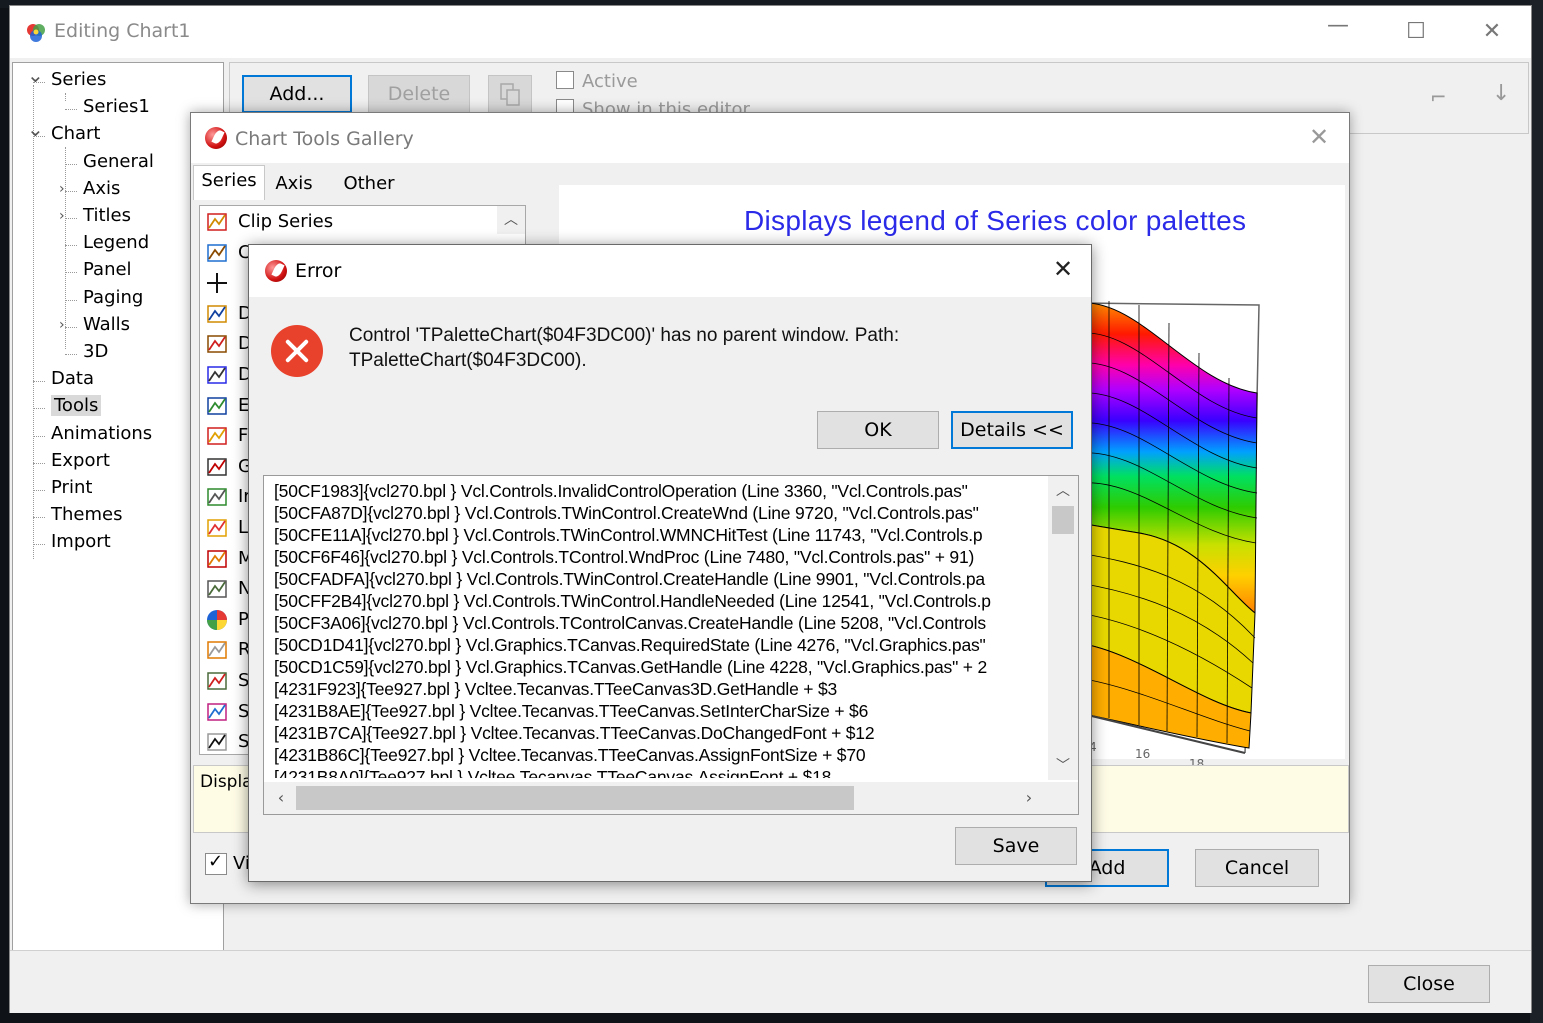 The height and width of the screenshot is (1023, 1543). What do you see at coordinates (670, 271) in the screenshot?
I see `error-title-bar: Error ✕` at bounding box center [670, 271].